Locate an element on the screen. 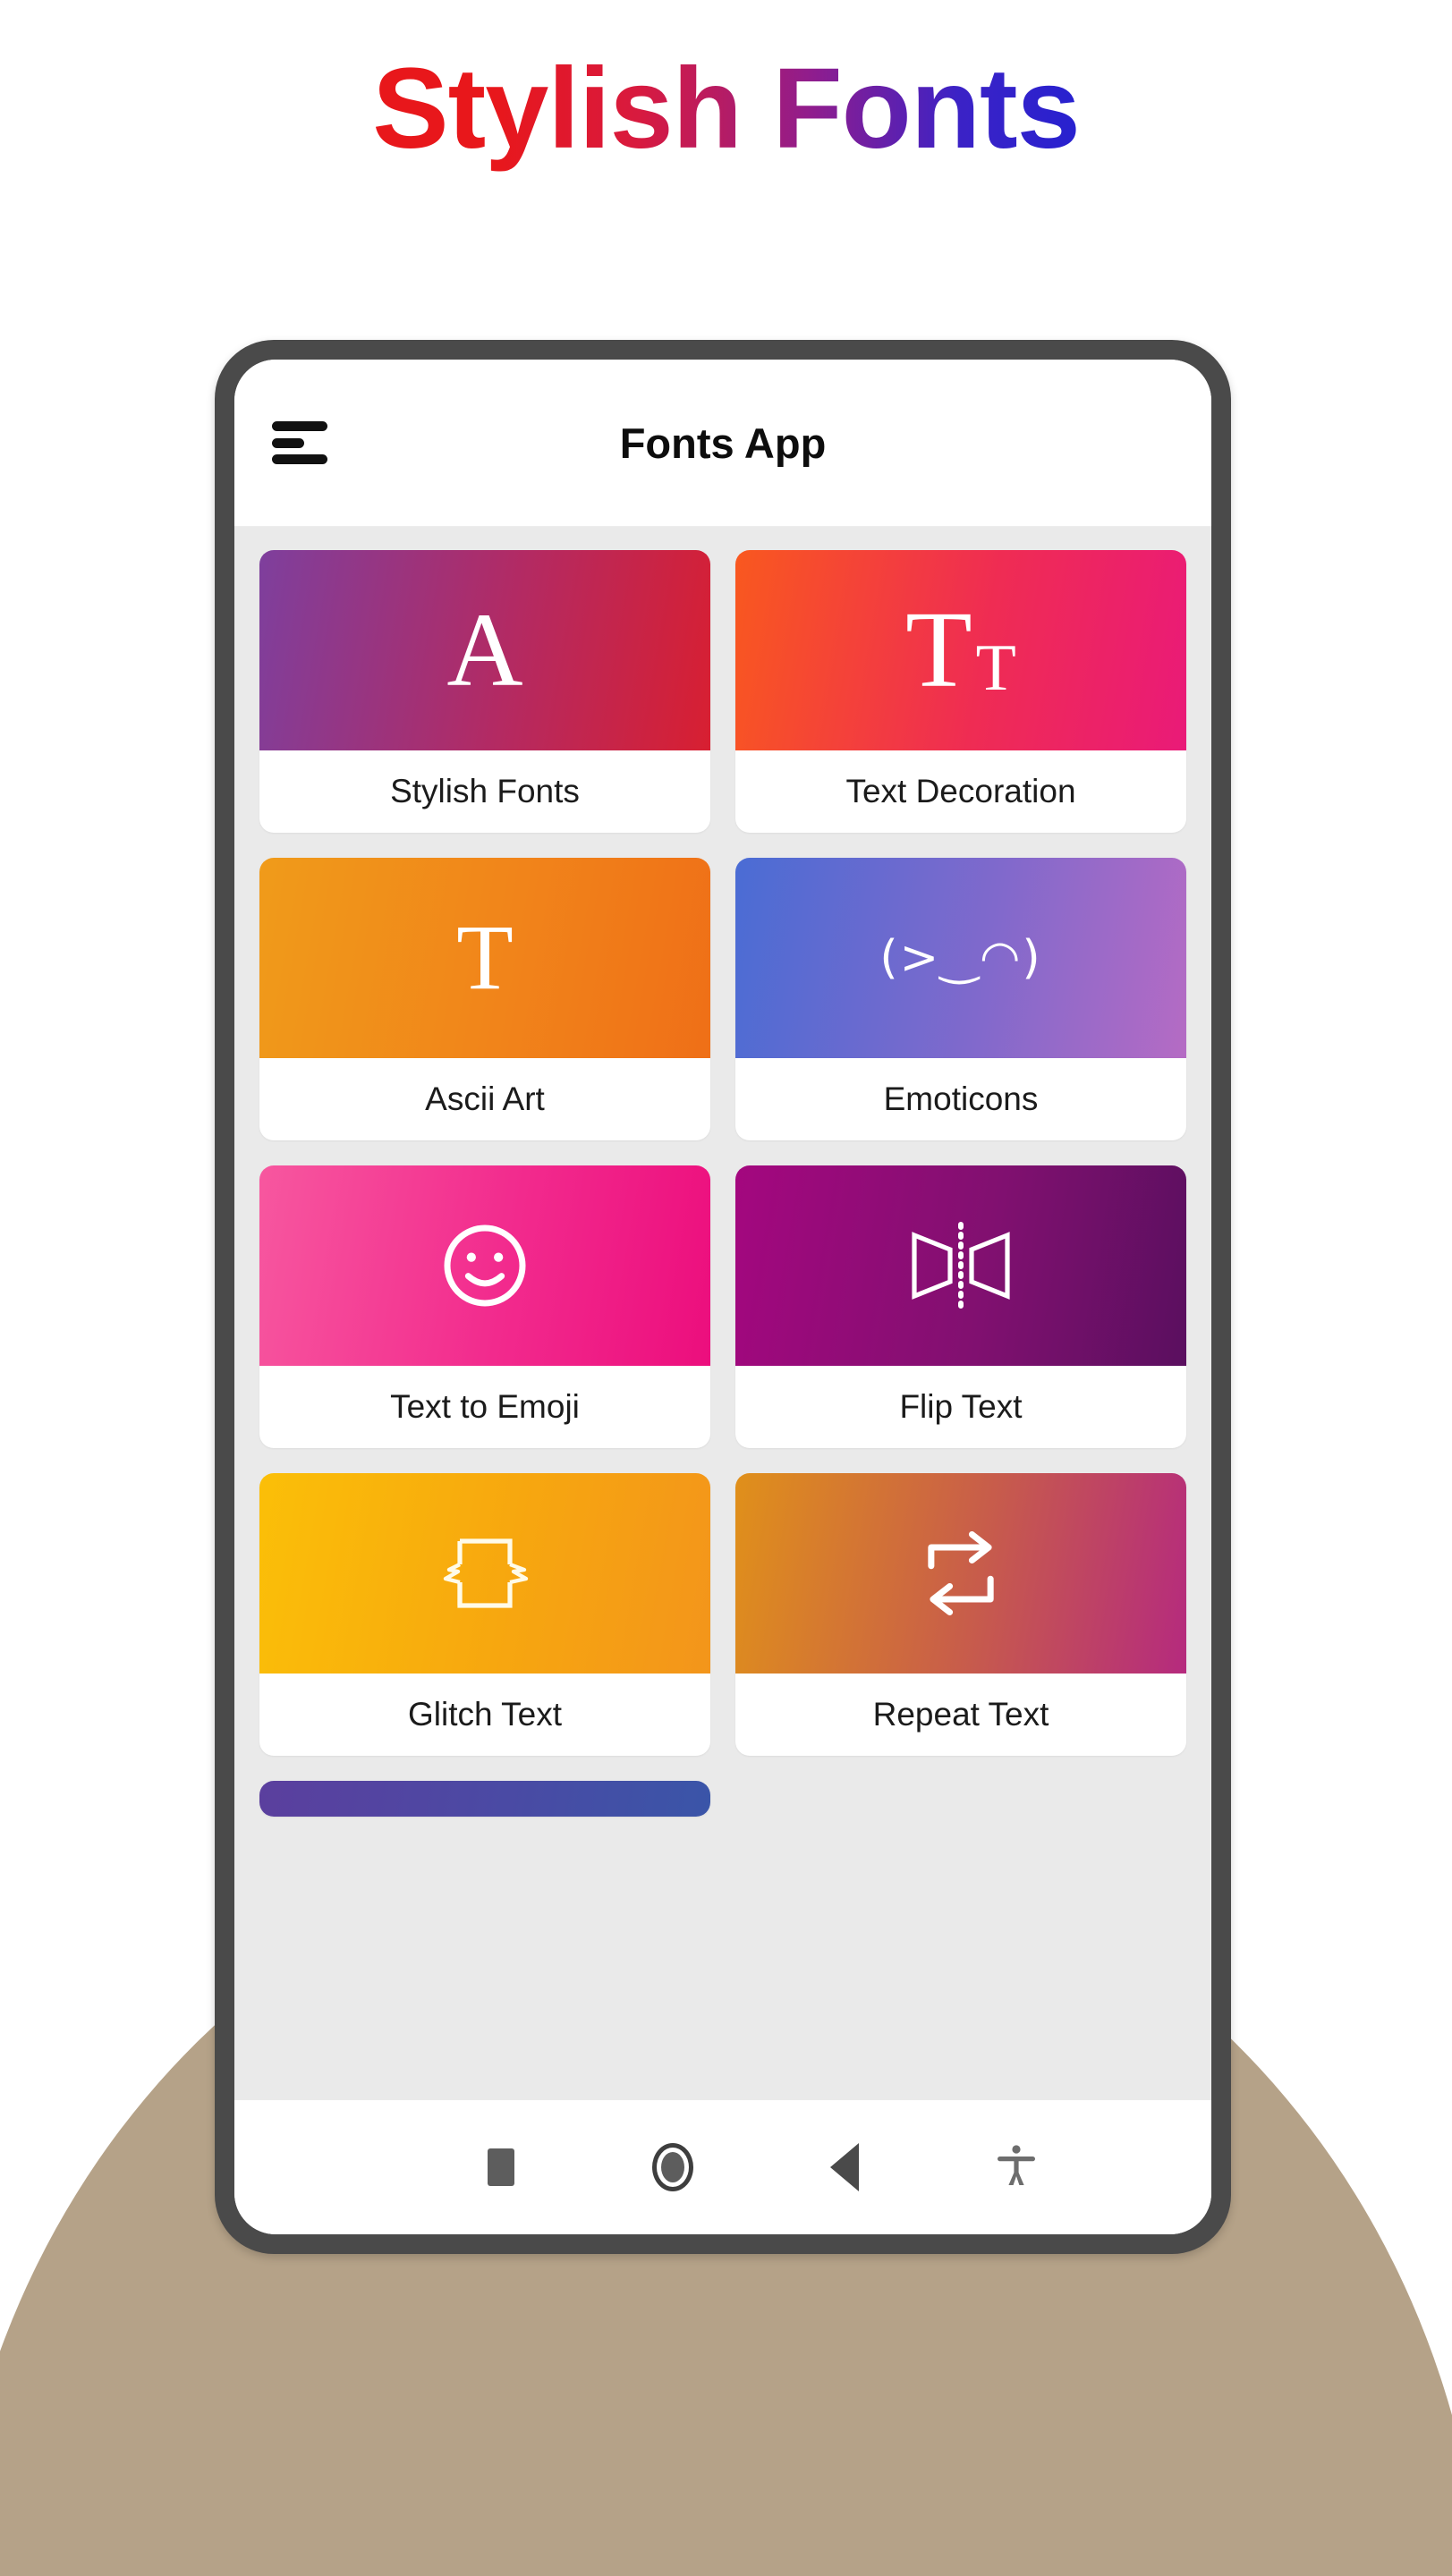 The width and height of the screenshot is (1452, 2576). tile-label: Glitch Text is located at coordinates (485, 1714).